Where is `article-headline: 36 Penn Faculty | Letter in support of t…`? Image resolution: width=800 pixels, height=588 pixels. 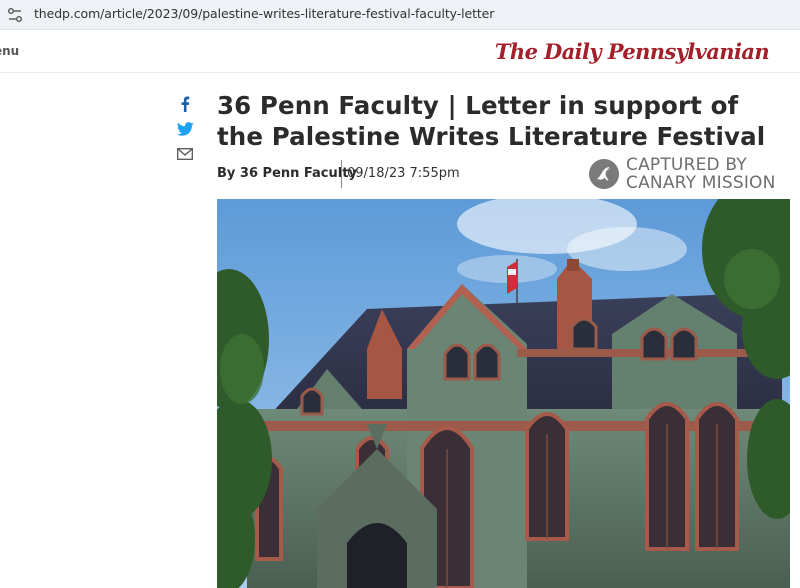 article-headline: 36 Penn Faculty | Letter in support of t… is located at coordinates (491, 121).